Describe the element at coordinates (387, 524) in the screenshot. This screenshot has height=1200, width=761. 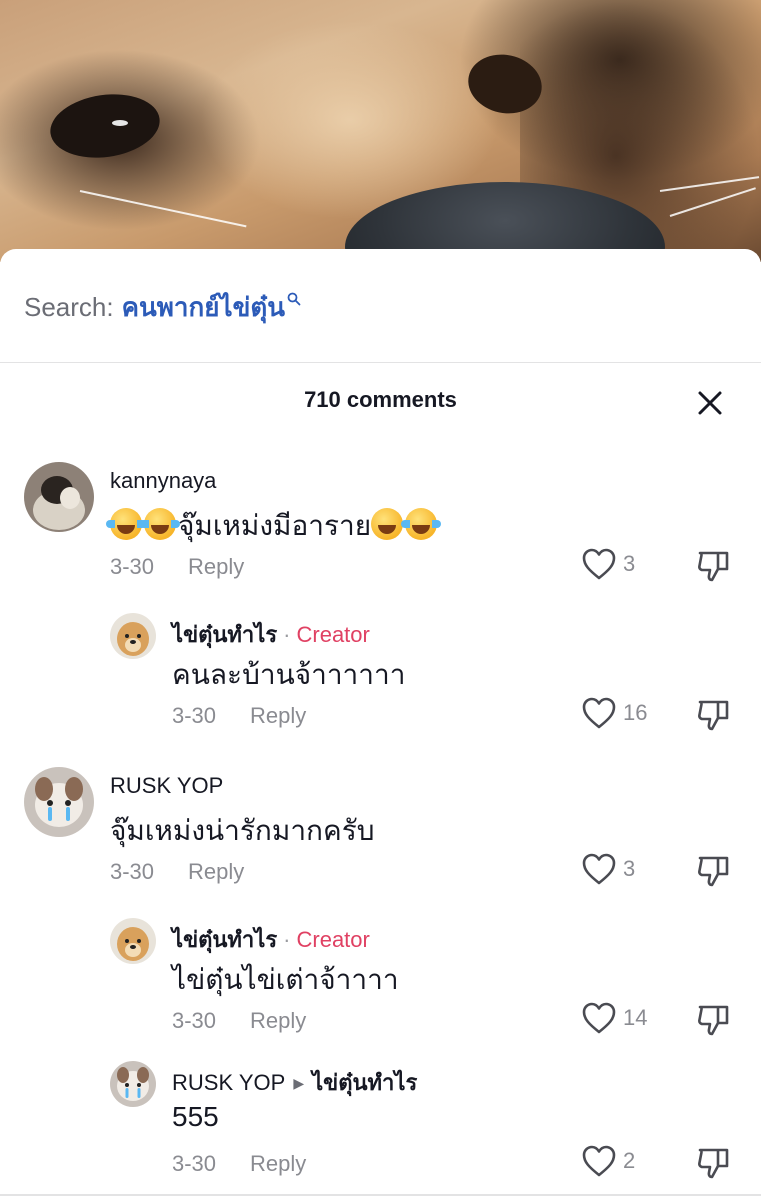
I see `grinning-emoji-icon` at that location.